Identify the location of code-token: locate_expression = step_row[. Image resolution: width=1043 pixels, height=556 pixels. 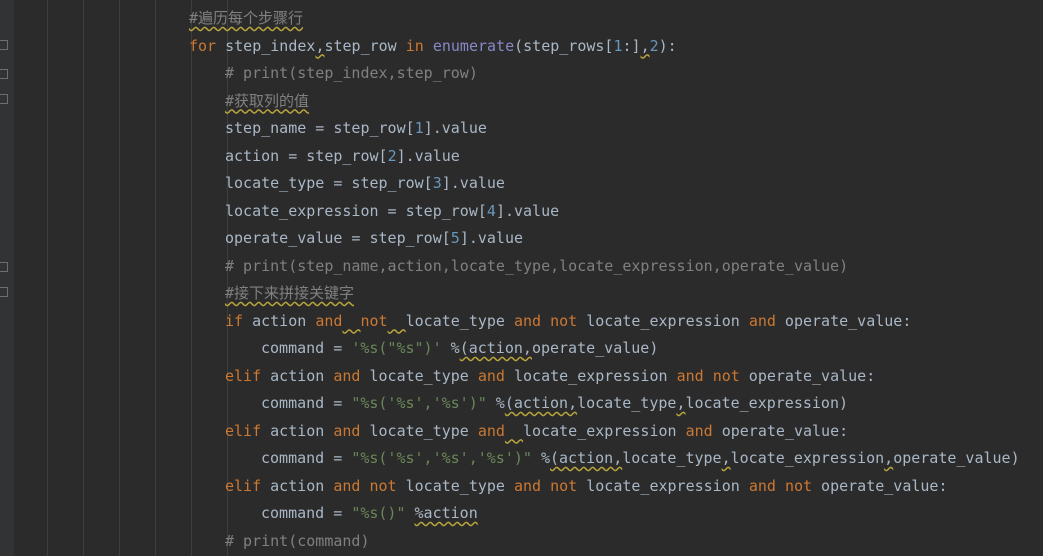
(356, 210).